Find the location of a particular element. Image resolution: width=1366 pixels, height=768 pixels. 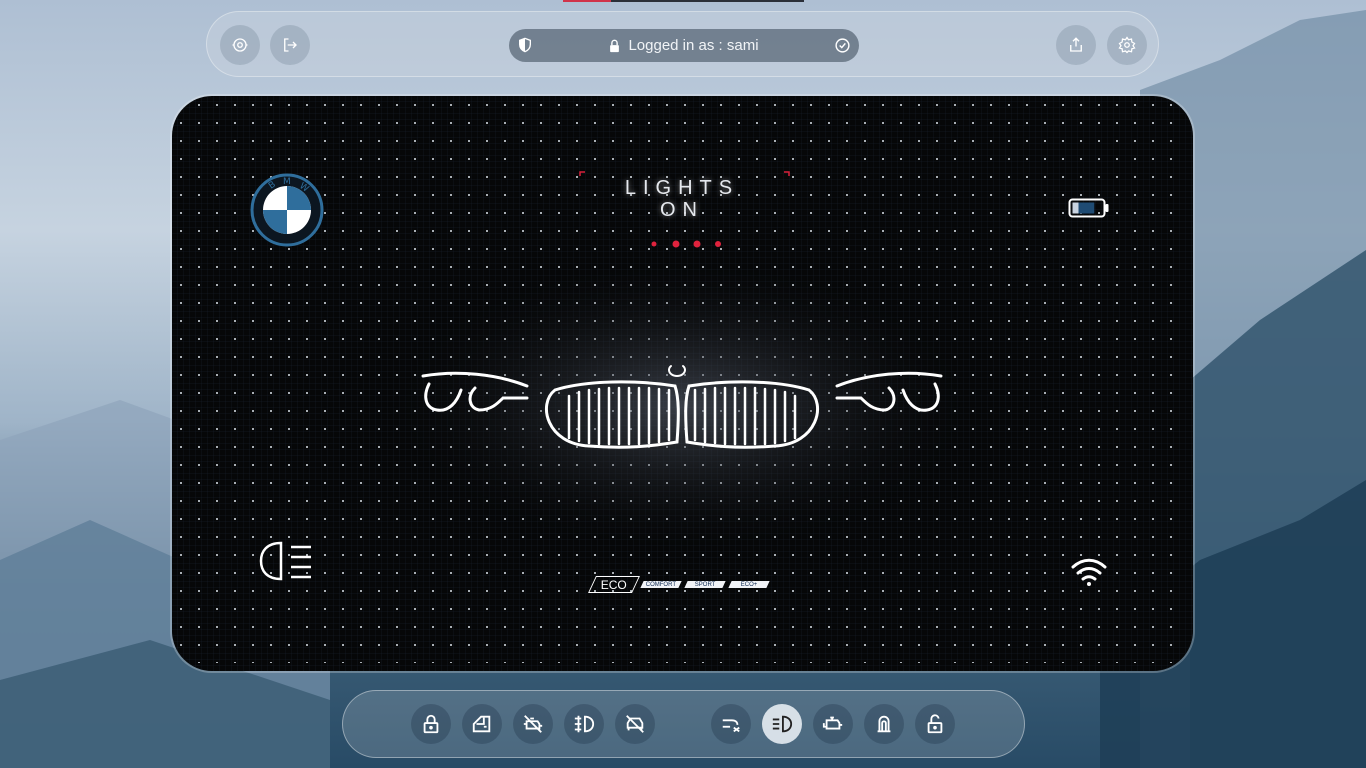

seatbelt-button is located at coordinates (884, 724).